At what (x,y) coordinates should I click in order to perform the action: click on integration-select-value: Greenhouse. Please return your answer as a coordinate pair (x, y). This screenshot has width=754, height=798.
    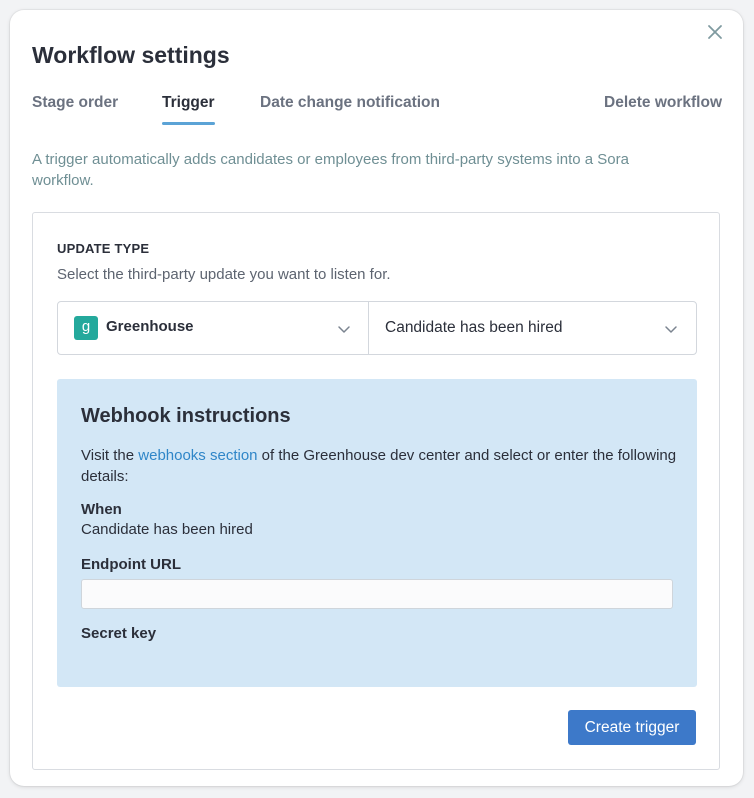
    Looking at the image, I should click on (150, 326).